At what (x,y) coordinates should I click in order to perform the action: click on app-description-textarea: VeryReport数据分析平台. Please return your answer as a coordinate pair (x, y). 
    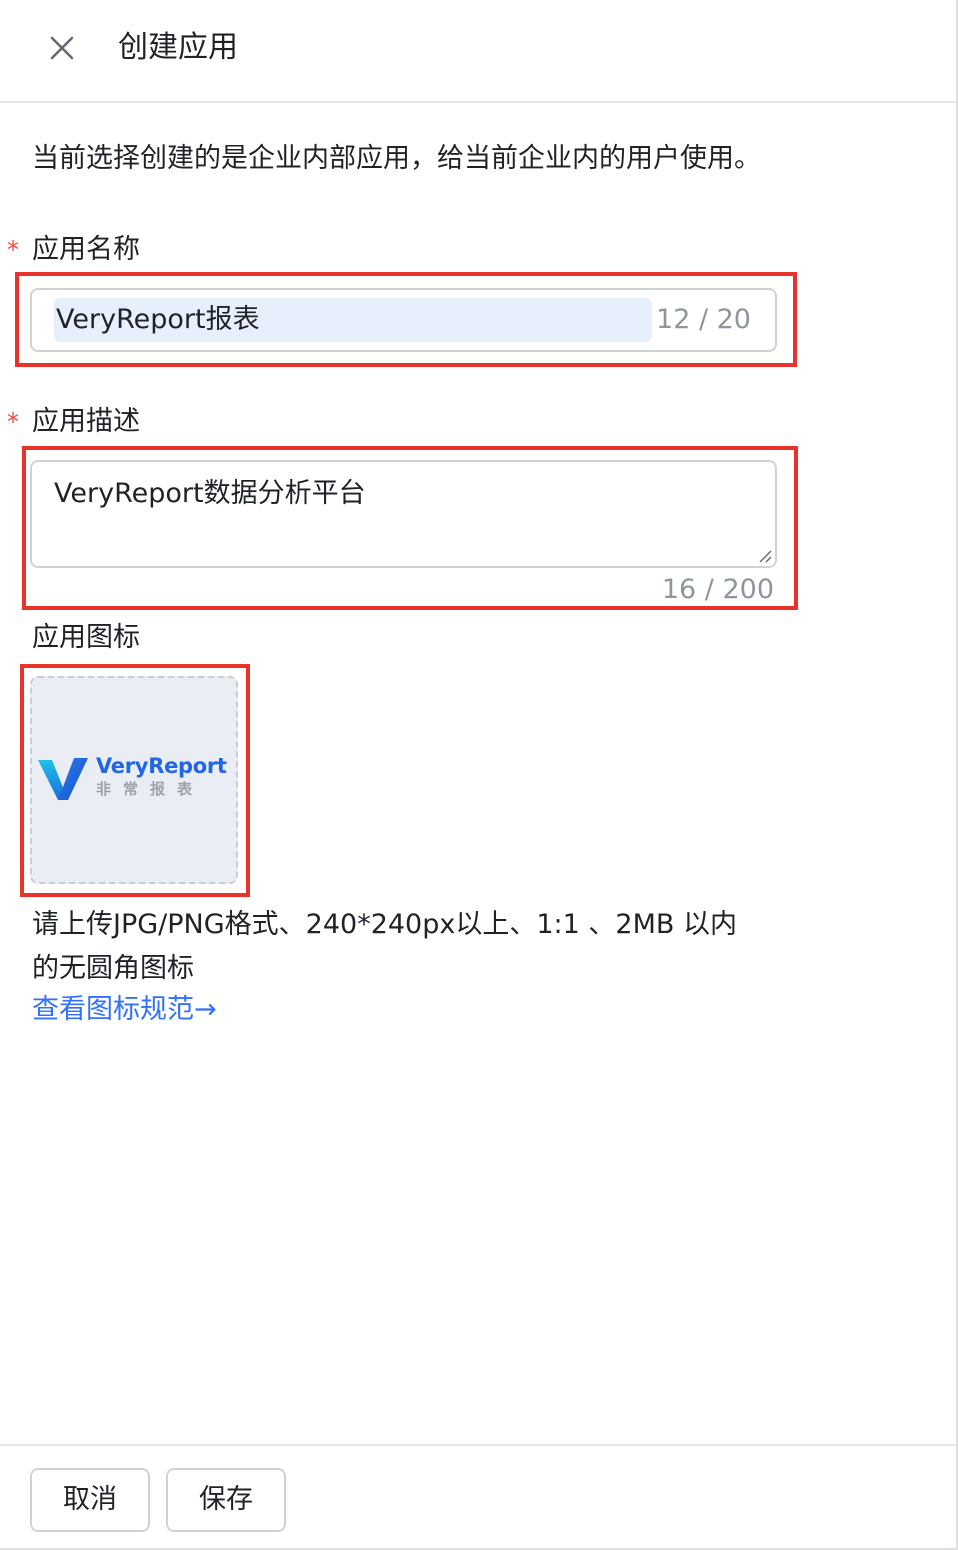
    Looking at the image, I should click on (403, 514).